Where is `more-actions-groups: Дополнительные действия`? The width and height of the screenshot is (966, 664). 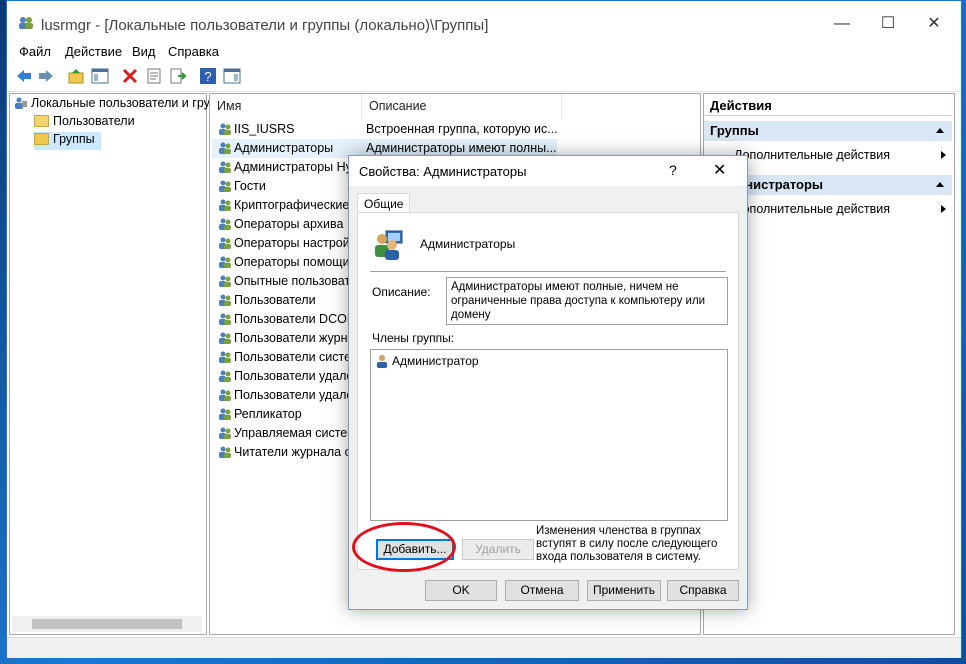 more-actions-groups: Дополнительные действия is located at coordinates (812, 155).